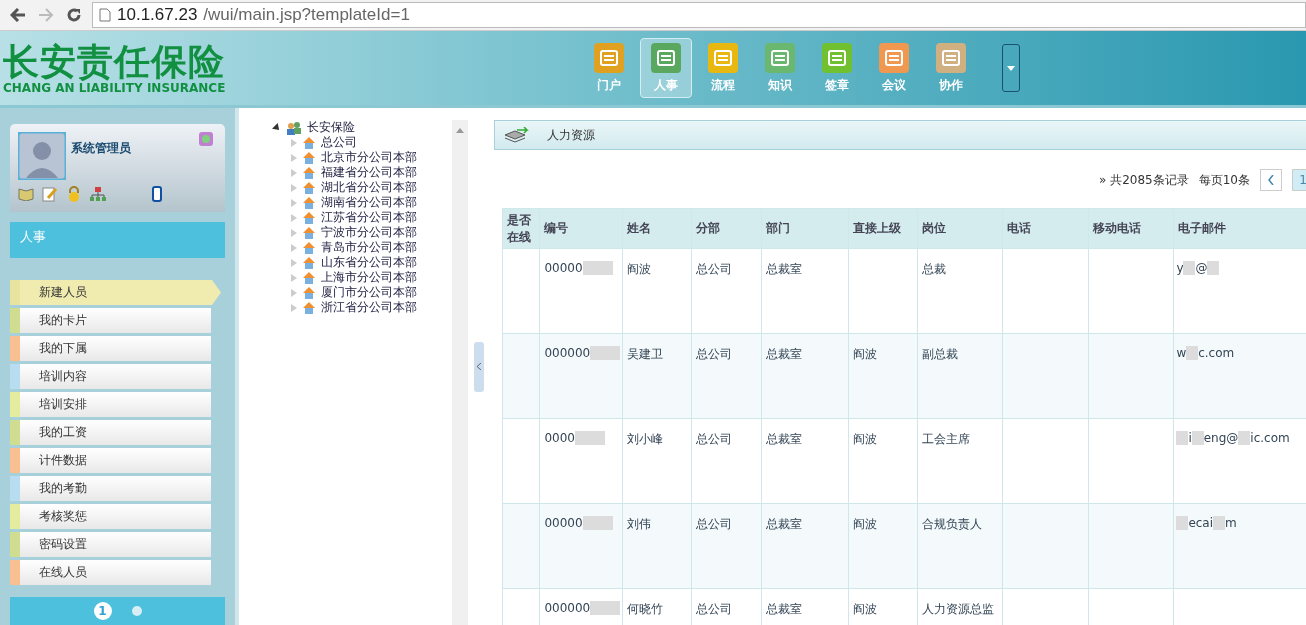 Image resolution: width=1306 pixels, height=625 pixels. Describe the element at coordinates (369, 292) in the screenshot. I see `tree-item: 厦门市分公司本部` at that location.